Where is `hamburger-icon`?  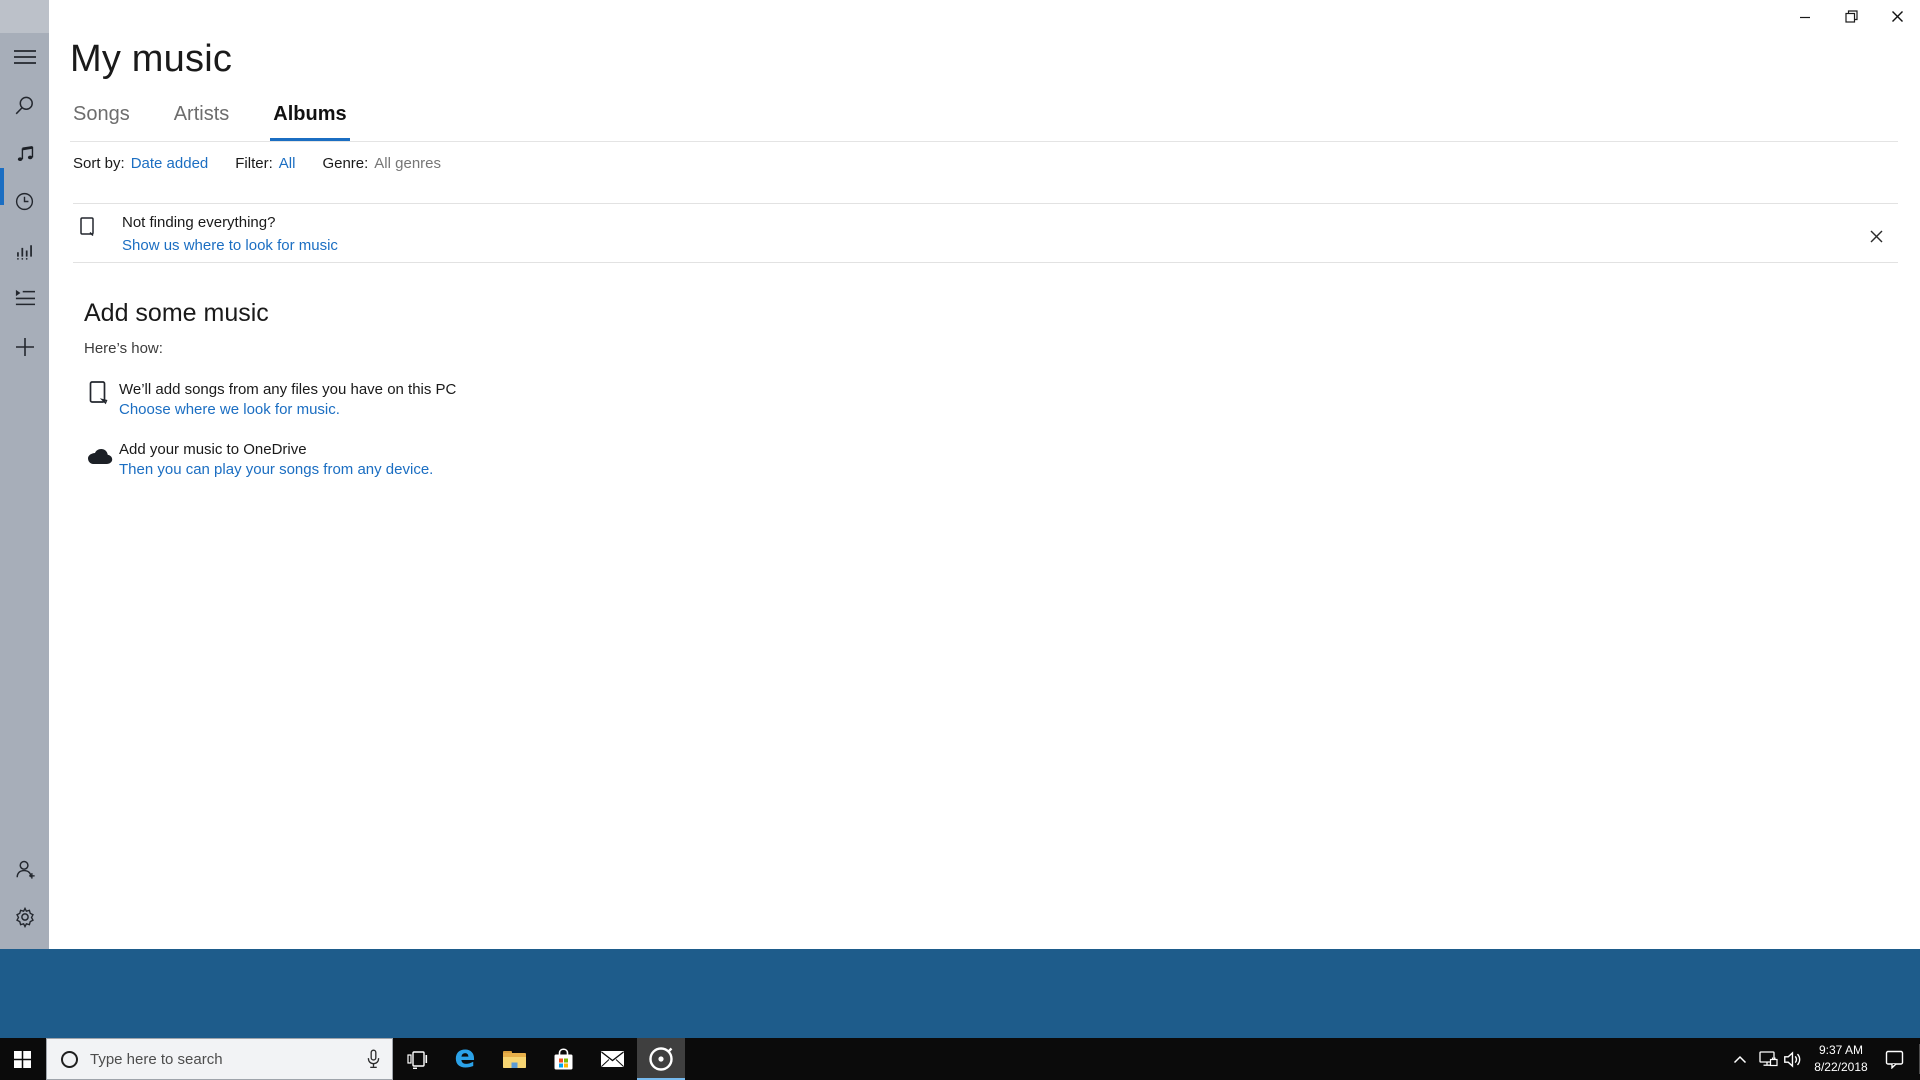
hamburger-icon is located at coordinates (24, 57).